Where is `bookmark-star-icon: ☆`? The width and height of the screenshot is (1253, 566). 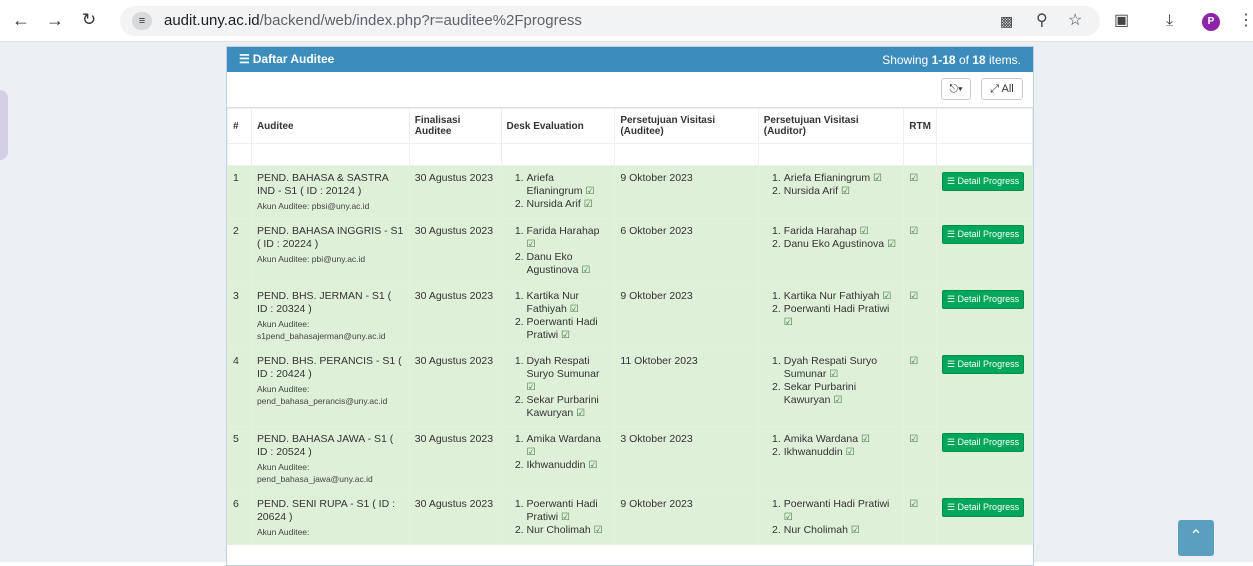
bookmark-star-icon: ☆ is located at coordinates (1075, 21).